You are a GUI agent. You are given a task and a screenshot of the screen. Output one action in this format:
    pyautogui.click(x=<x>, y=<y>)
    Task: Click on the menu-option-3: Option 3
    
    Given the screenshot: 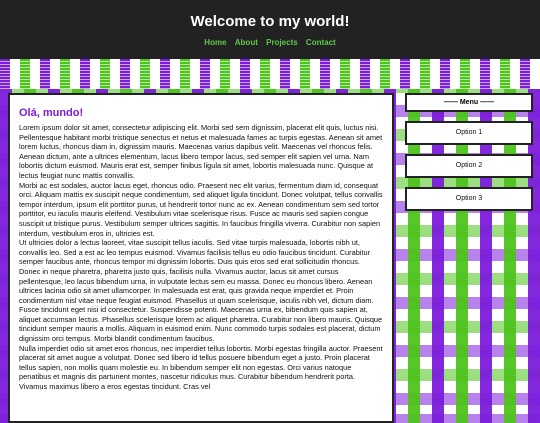 What is the action you would take?
    pyautogui.click(x=469, y=199)
    